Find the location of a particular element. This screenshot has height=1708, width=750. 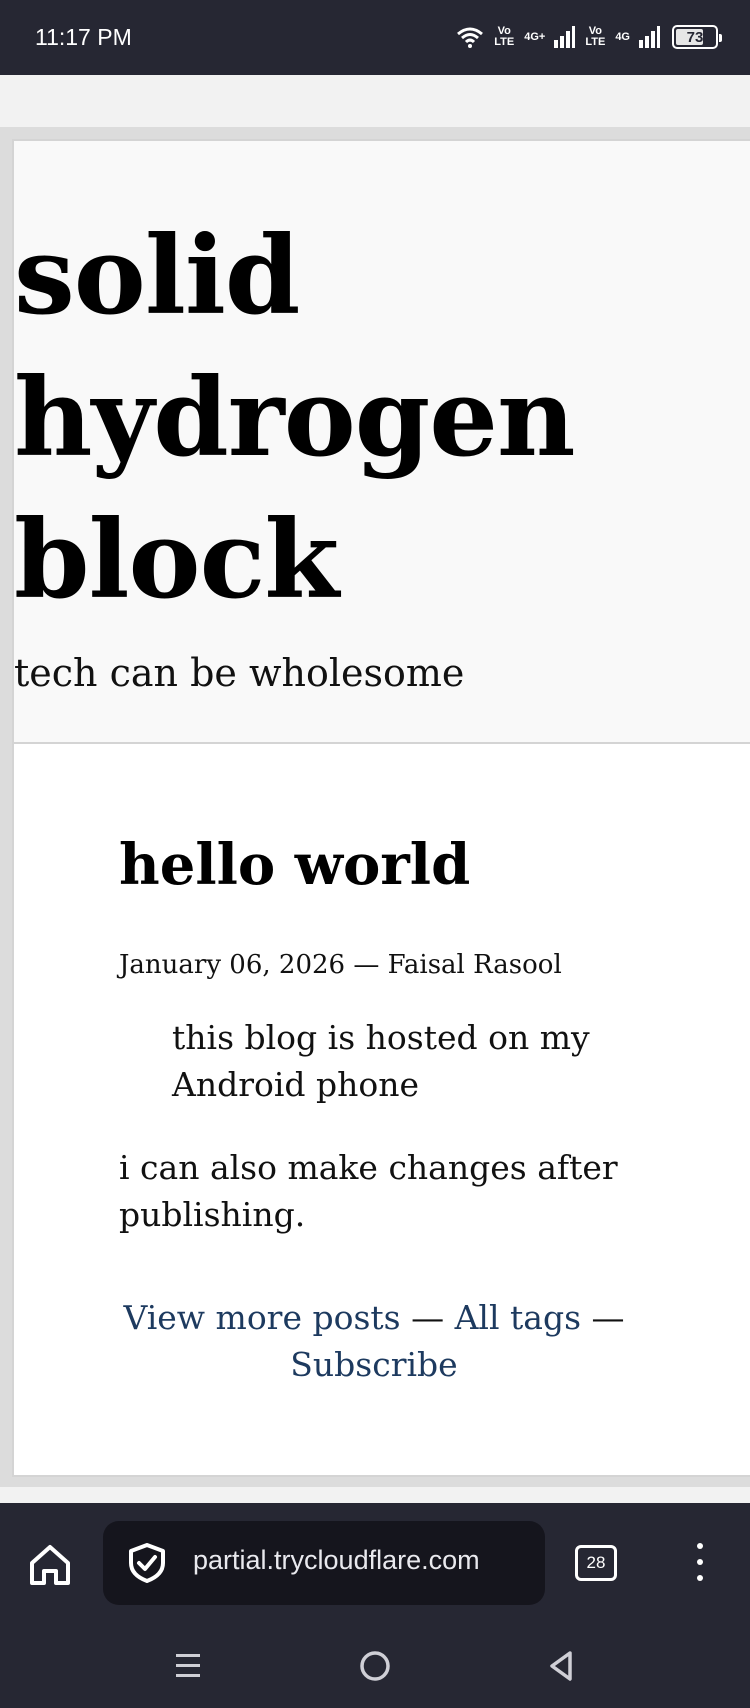

post-links: View more posts — All tags — Subscribe is located at coordinates (374, 1341).